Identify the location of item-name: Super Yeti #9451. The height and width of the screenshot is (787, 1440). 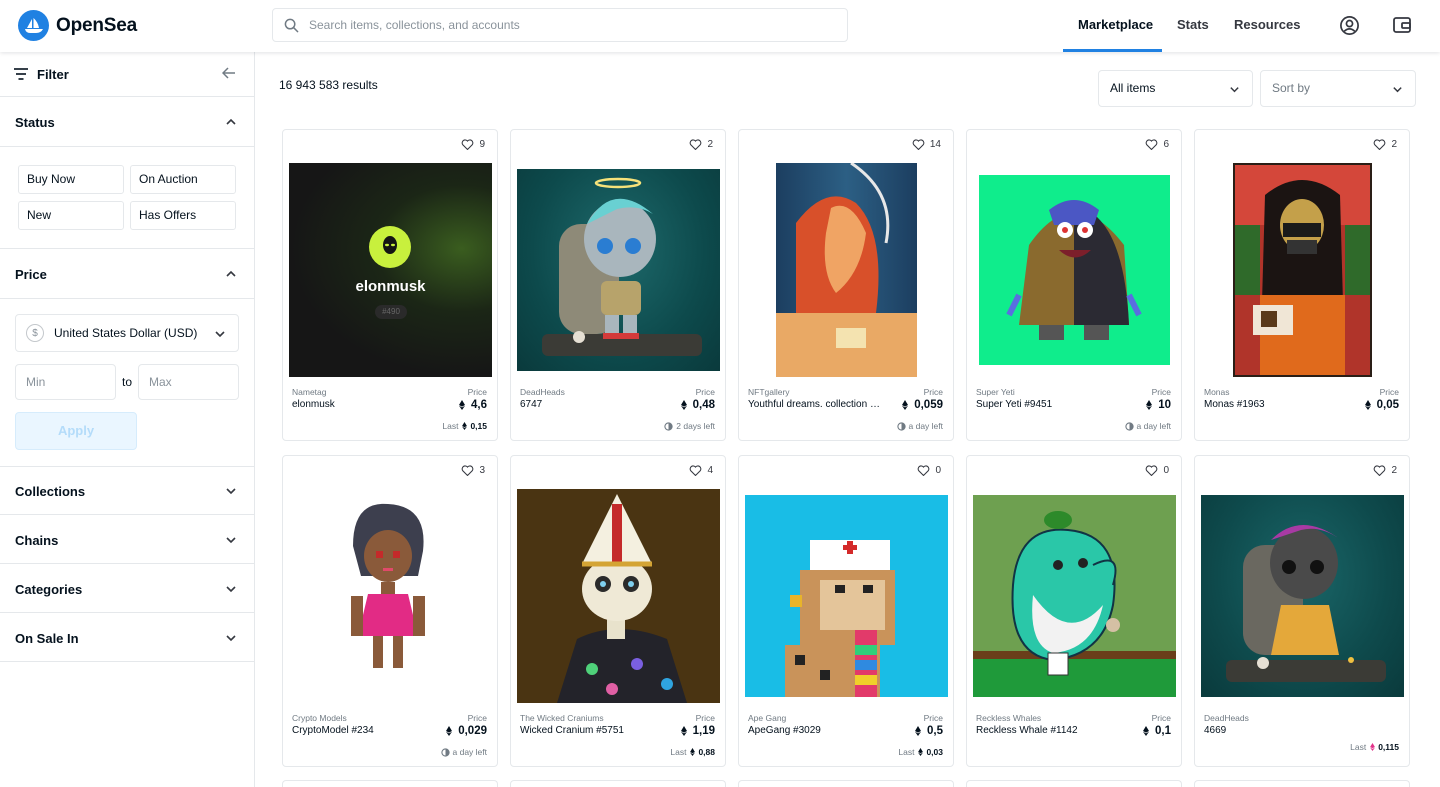
(1014, 404).